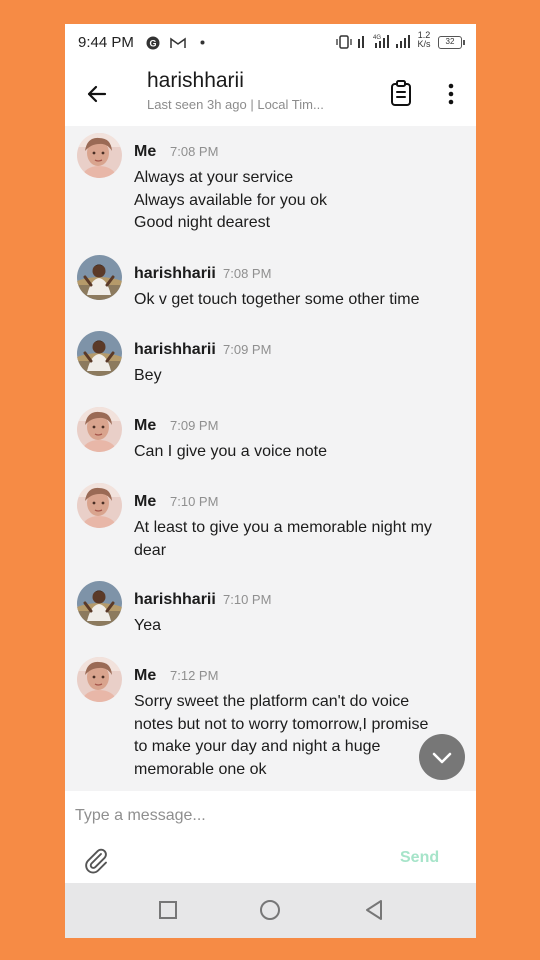  I want to click on message-text: Ok v get touch together some other time, so click(301, 300).